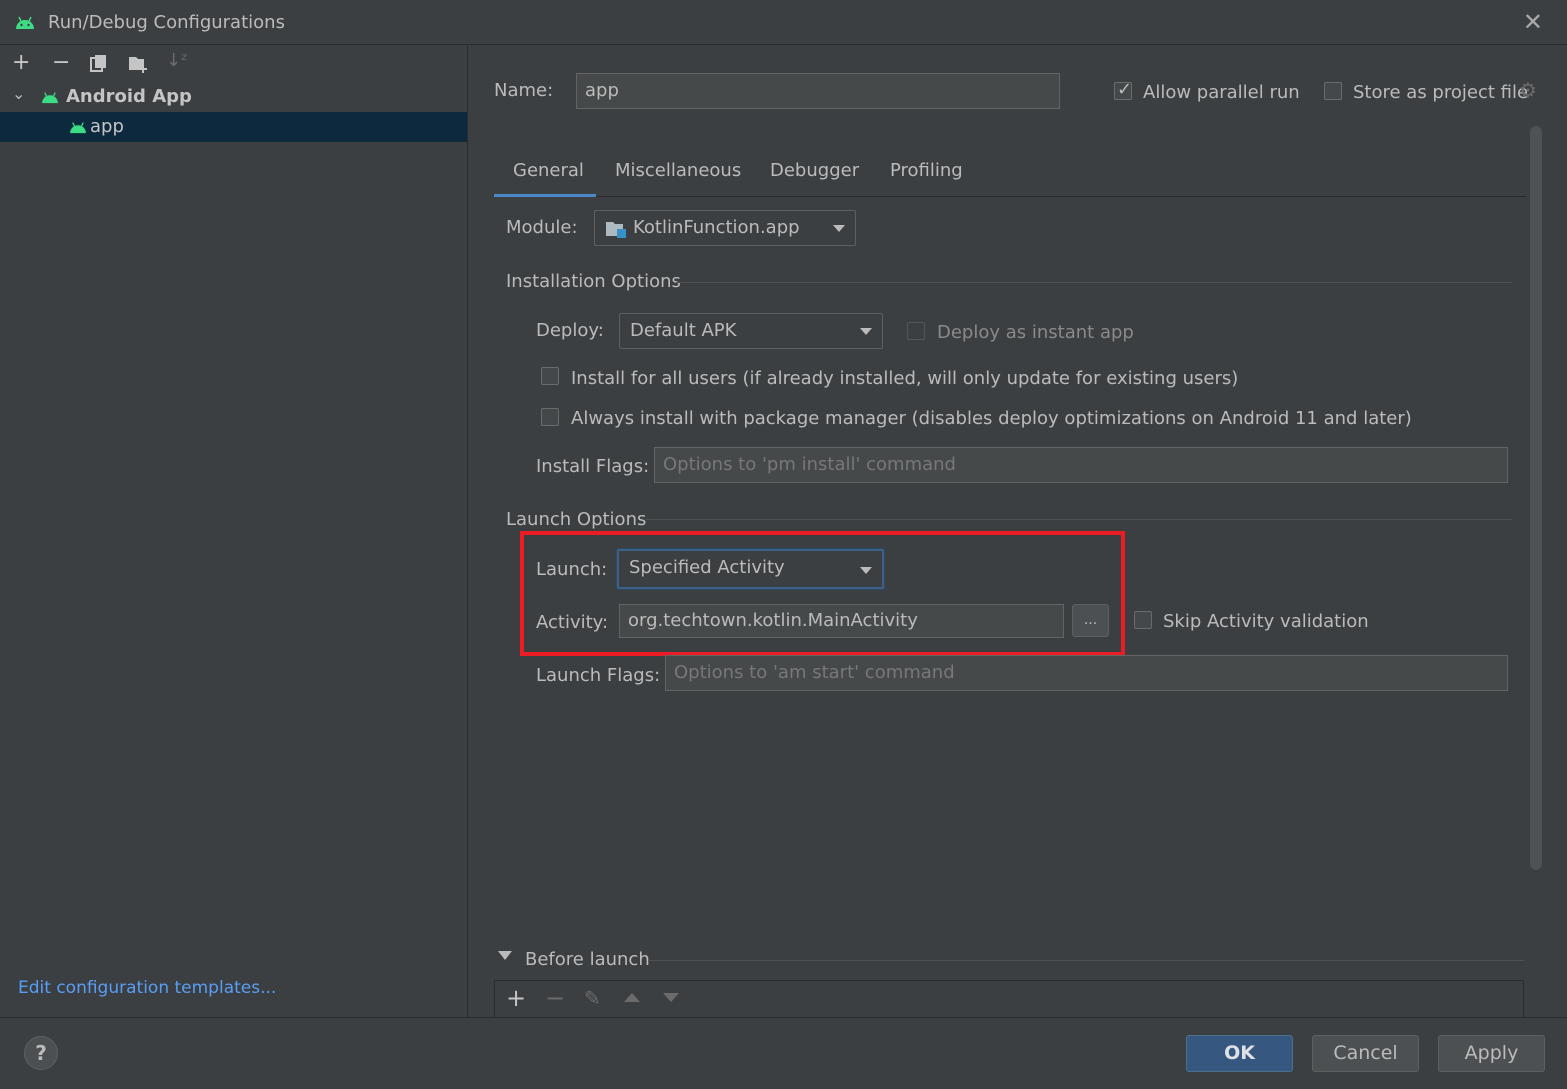  Describe the element at coordinates (916, 331) in the screenshot. I see `deploy-instant-checkbox` at that location.